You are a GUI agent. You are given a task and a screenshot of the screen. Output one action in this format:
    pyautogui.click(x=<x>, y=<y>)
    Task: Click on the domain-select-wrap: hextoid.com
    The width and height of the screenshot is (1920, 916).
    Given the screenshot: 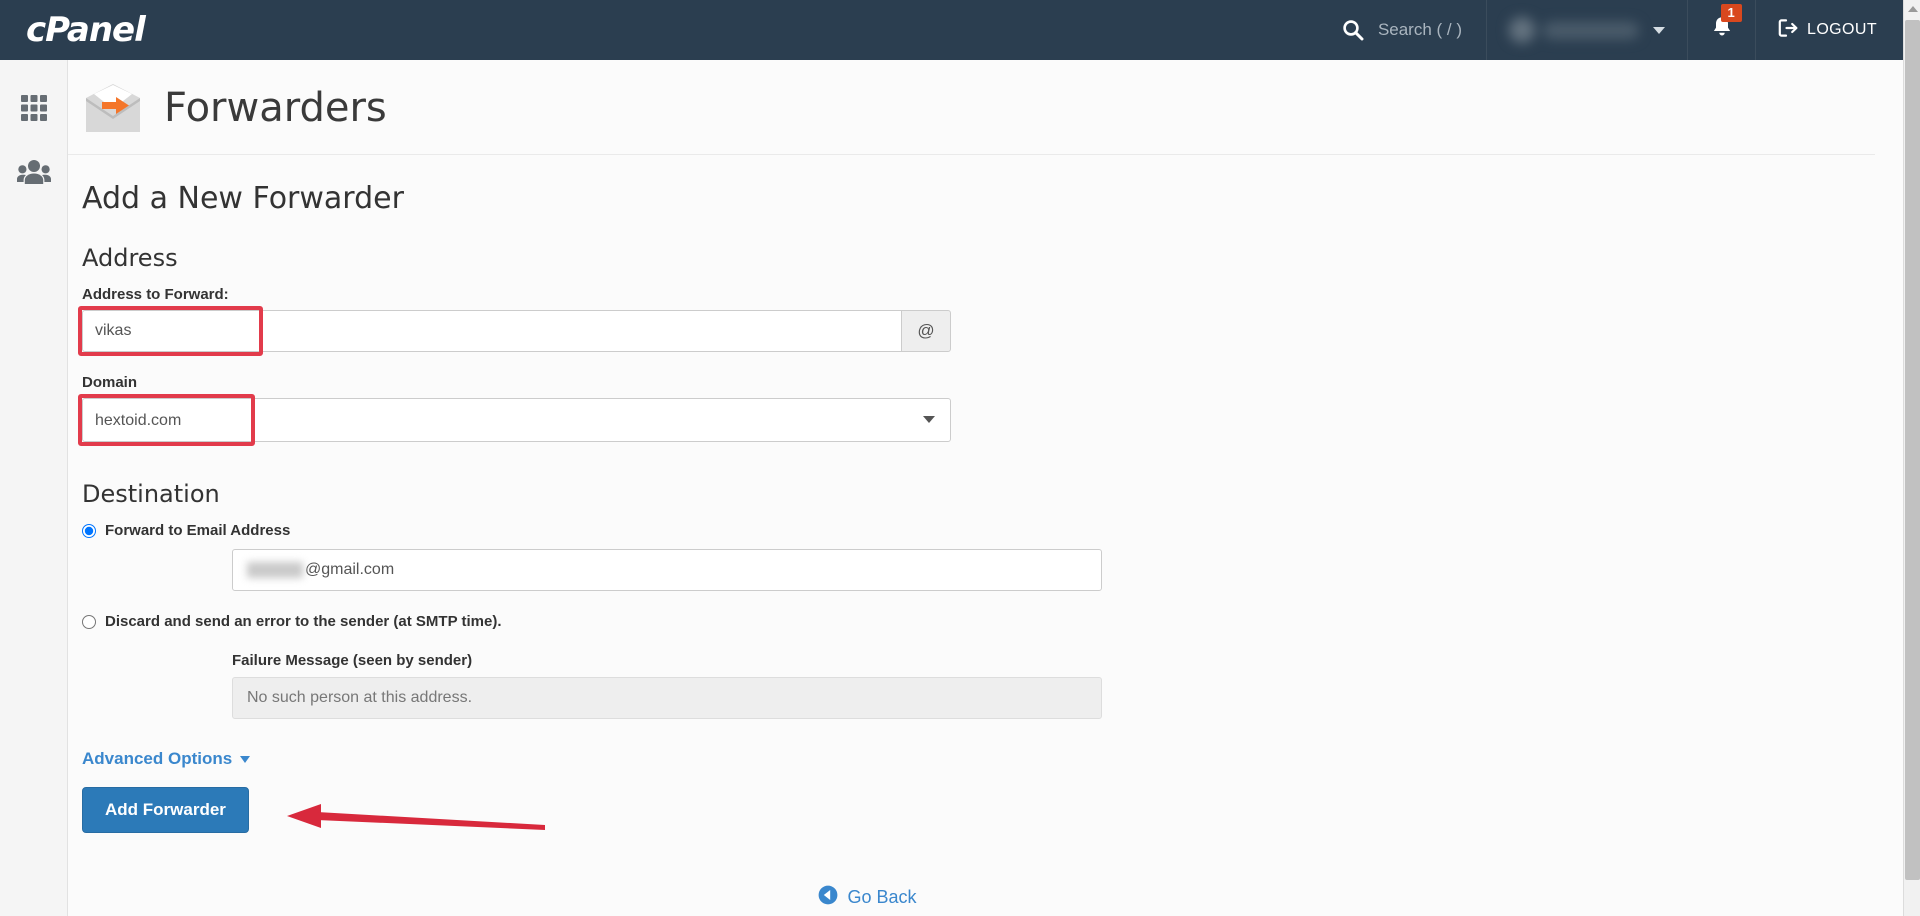 What is the action you would take?
    pyautogui.click(x=514, y=420)
    